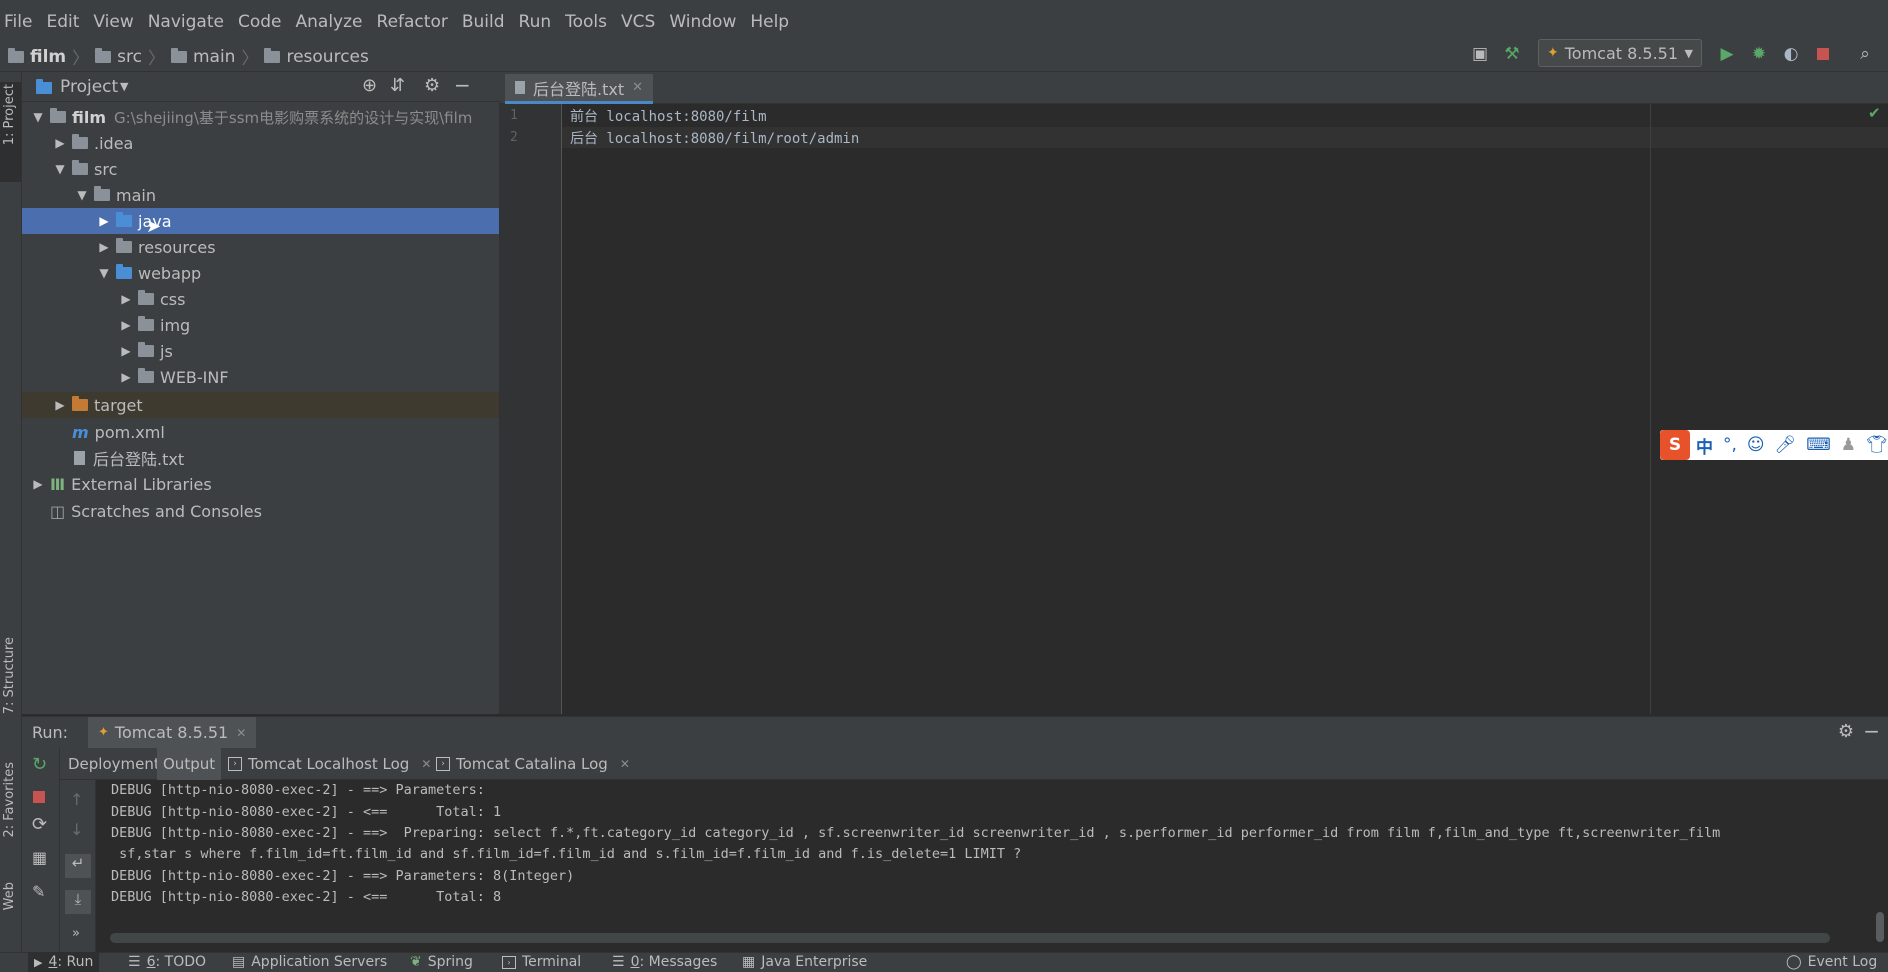  What do you see at coordinates (1880, 927) in the screenshot?
I see `vertical-scrollbar` at bounding box center [1880, 927].